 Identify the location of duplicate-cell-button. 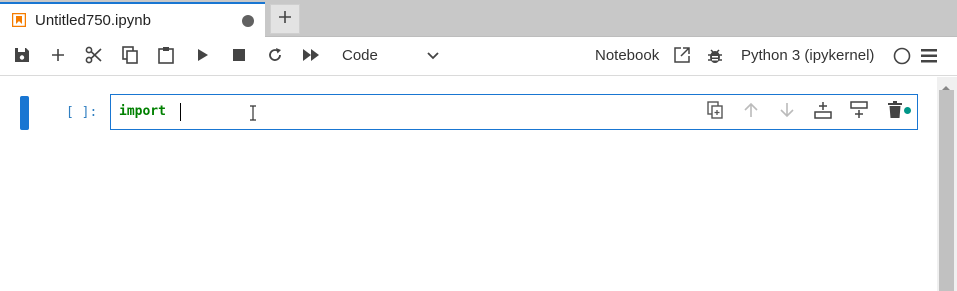
(715, 112).